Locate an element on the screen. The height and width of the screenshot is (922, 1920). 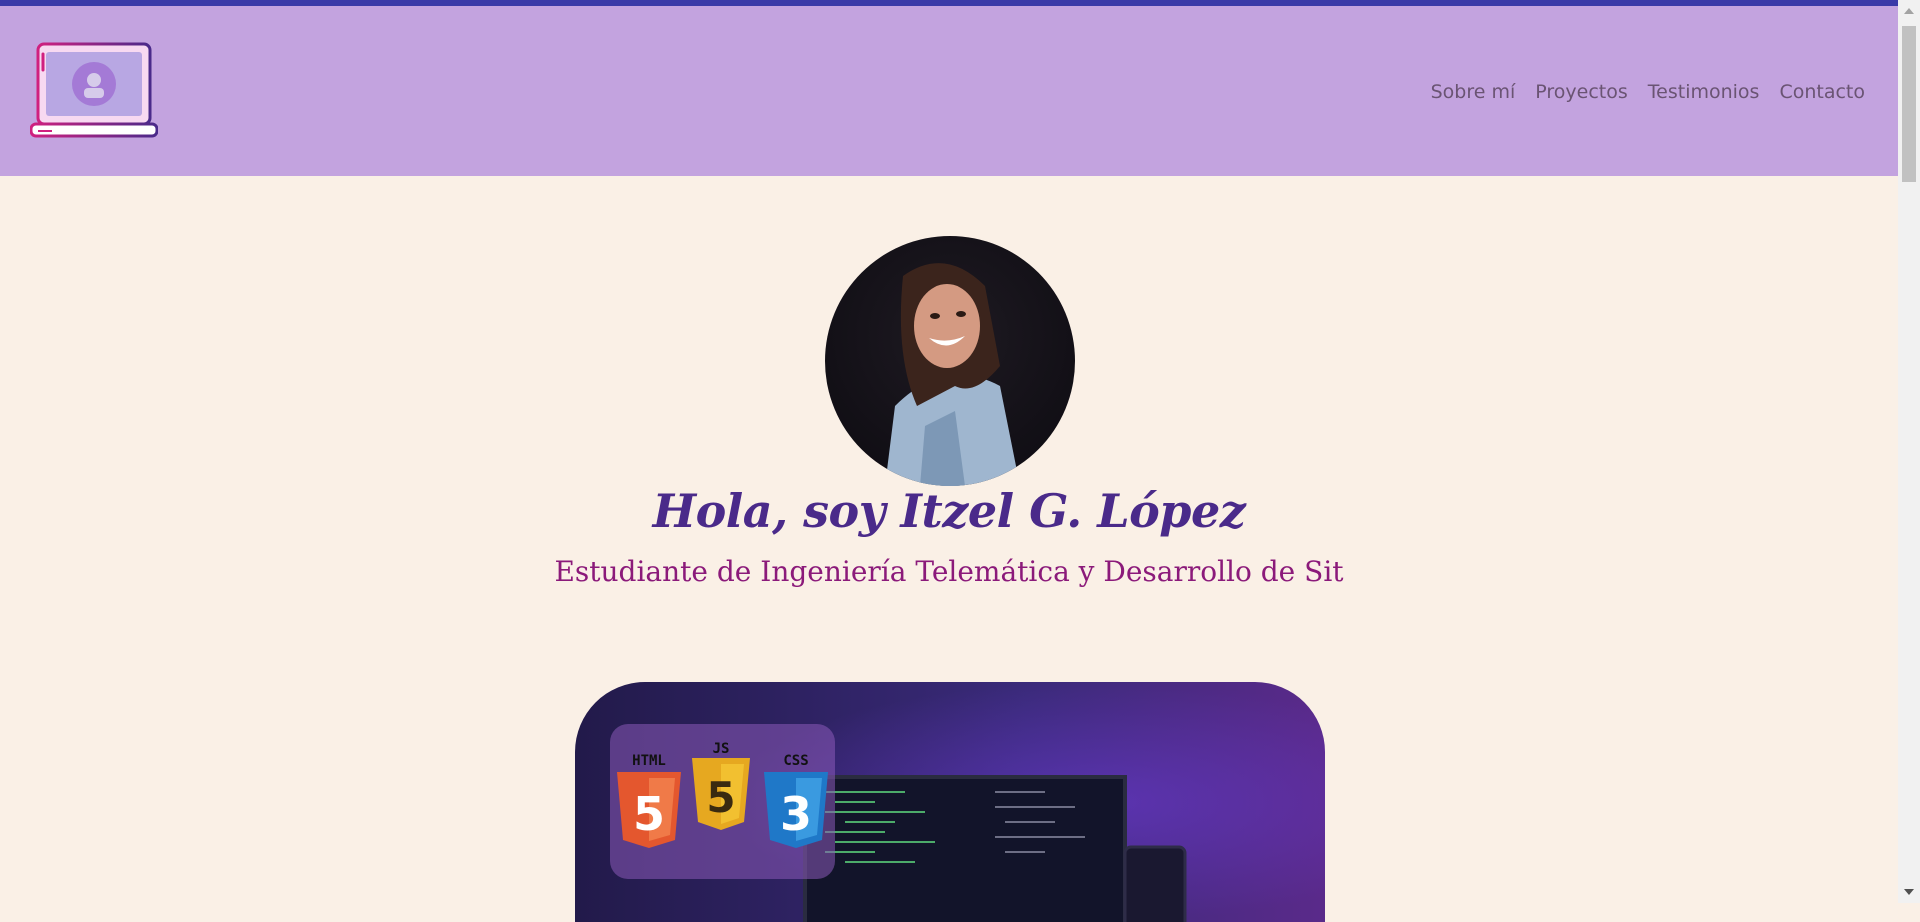
html5-icon: HTML 5 is located at coordinates (649, 800).